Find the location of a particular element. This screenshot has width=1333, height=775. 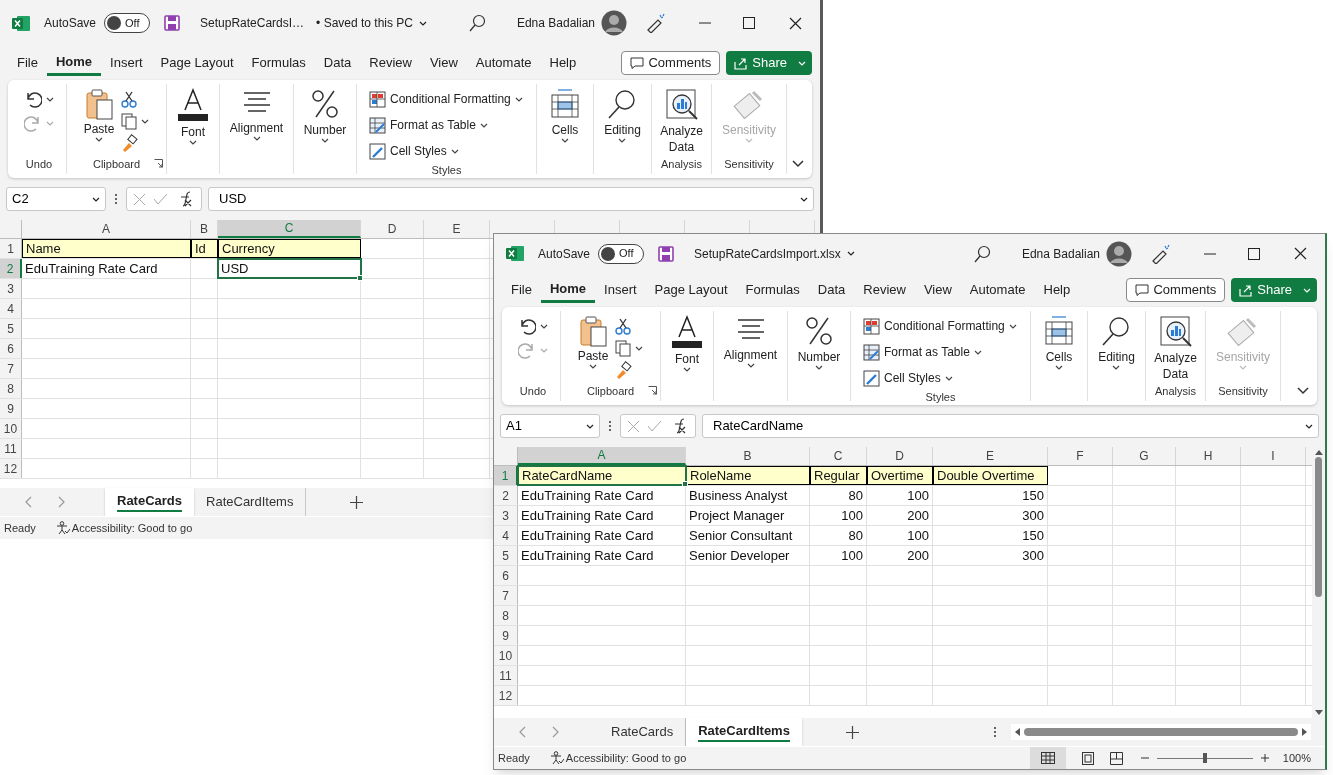

zoom-percent: 100% is located at coordinates (1296, 758).